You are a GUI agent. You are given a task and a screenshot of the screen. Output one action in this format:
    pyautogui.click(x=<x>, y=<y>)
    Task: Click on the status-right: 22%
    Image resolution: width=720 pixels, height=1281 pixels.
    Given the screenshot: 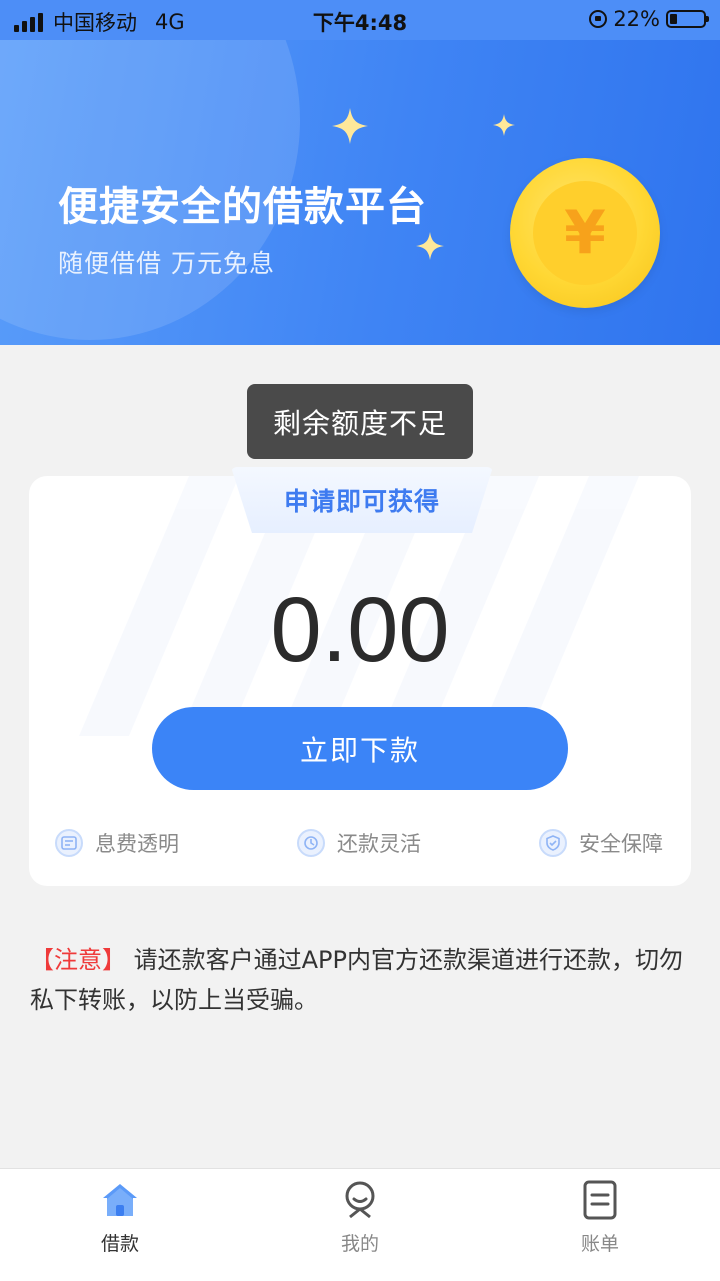 What is the action you would take?
    pyautogui.click(x=649, y=19)
    